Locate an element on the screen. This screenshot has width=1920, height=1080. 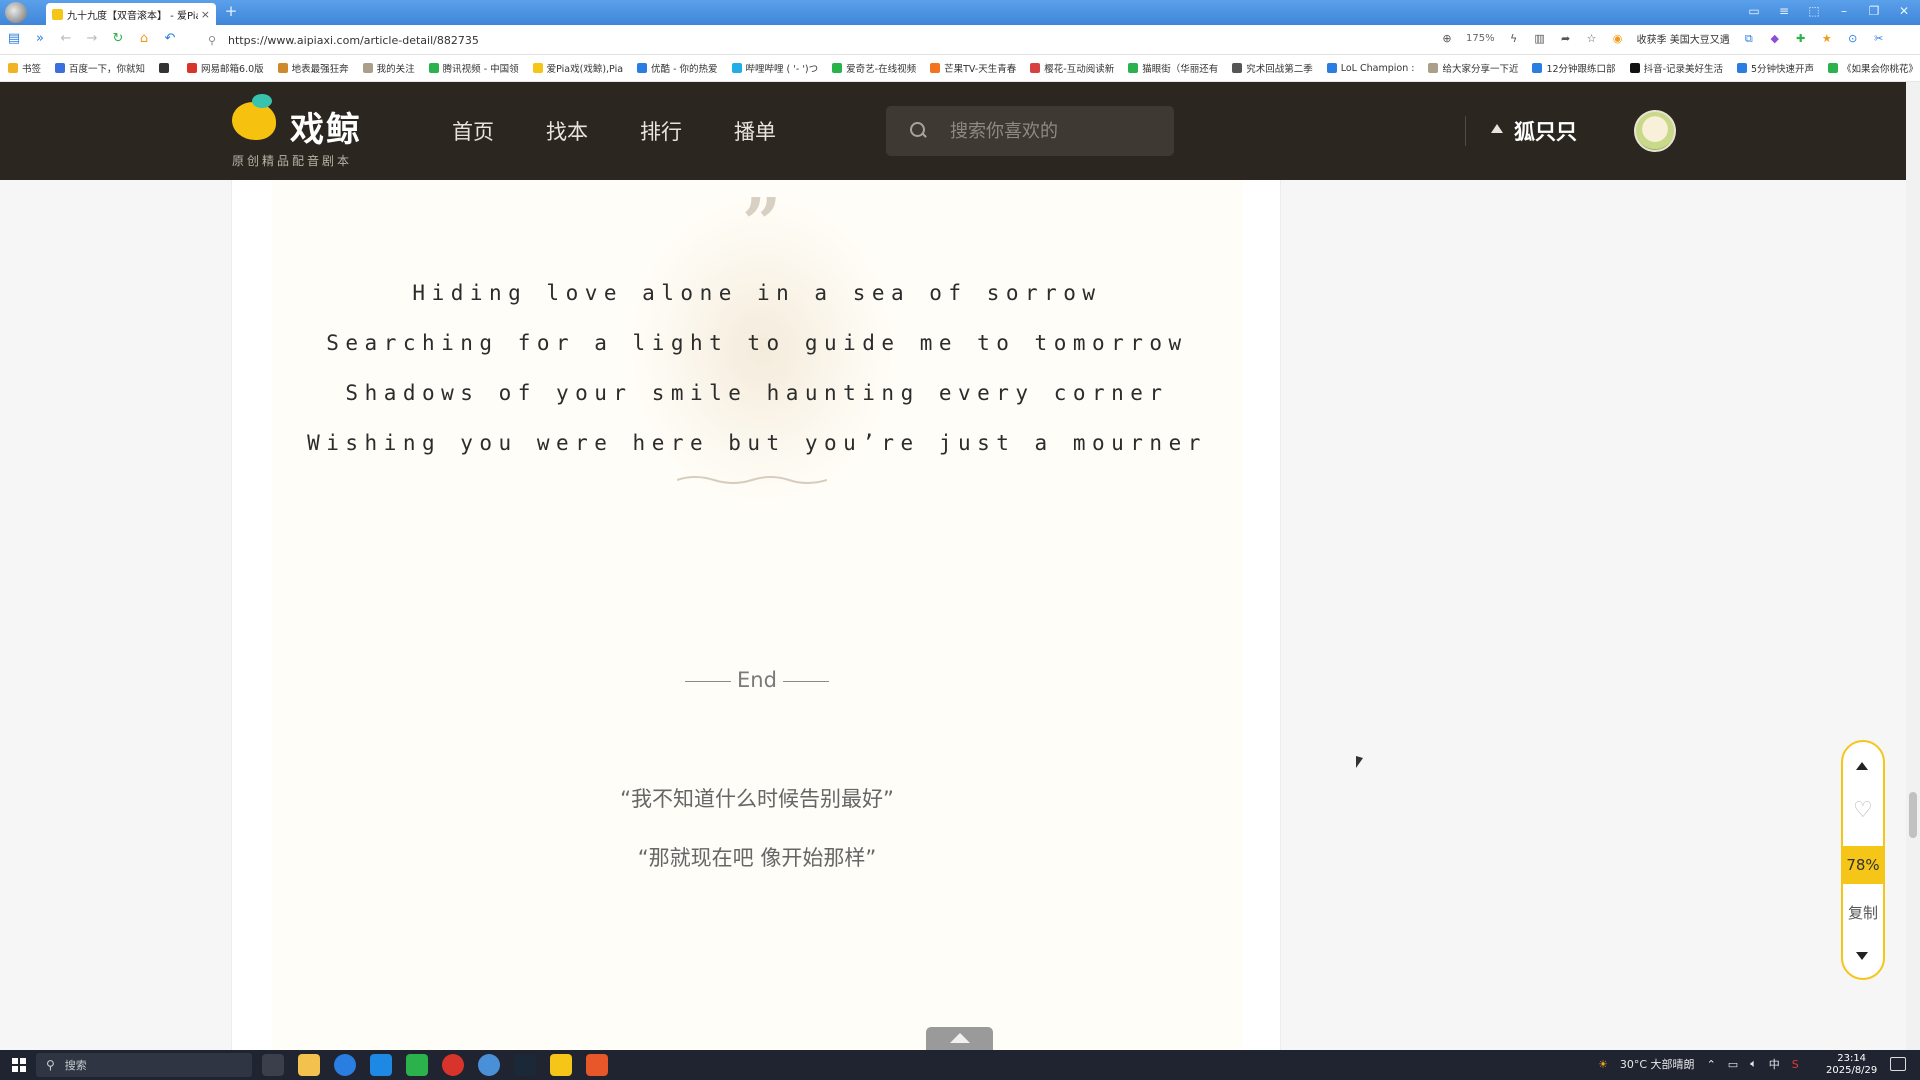
home-icon: ⌂ is located at coordinates (144, 38).